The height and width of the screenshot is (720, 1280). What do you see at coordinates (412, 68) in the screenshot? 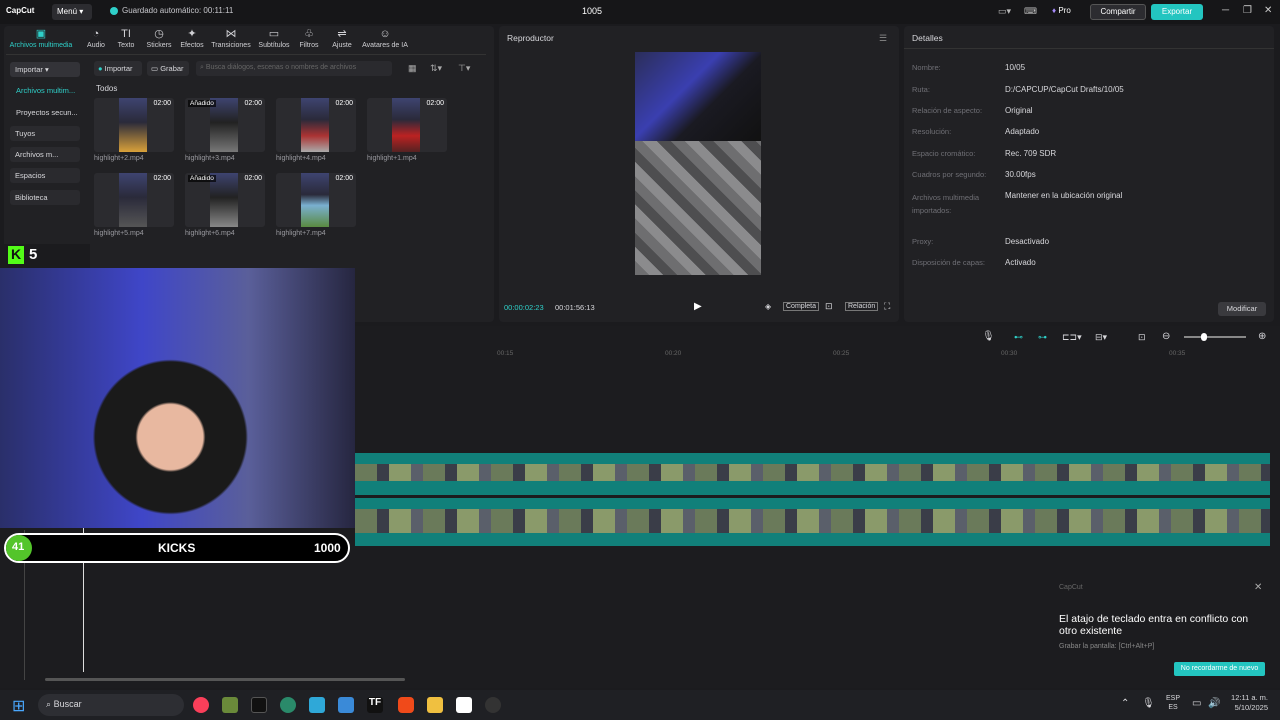
I see `grid-view-icon: ▦` at bounding box center [412, 68].